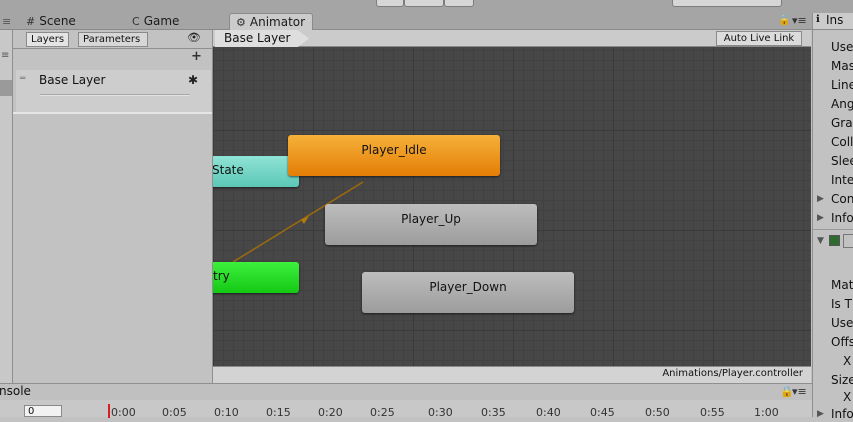 The width and height of the screenshot is (853, 422). Describe the element at coordinates (657, 412) in the screenshot. I see `time-tick: 0:50` at that location.